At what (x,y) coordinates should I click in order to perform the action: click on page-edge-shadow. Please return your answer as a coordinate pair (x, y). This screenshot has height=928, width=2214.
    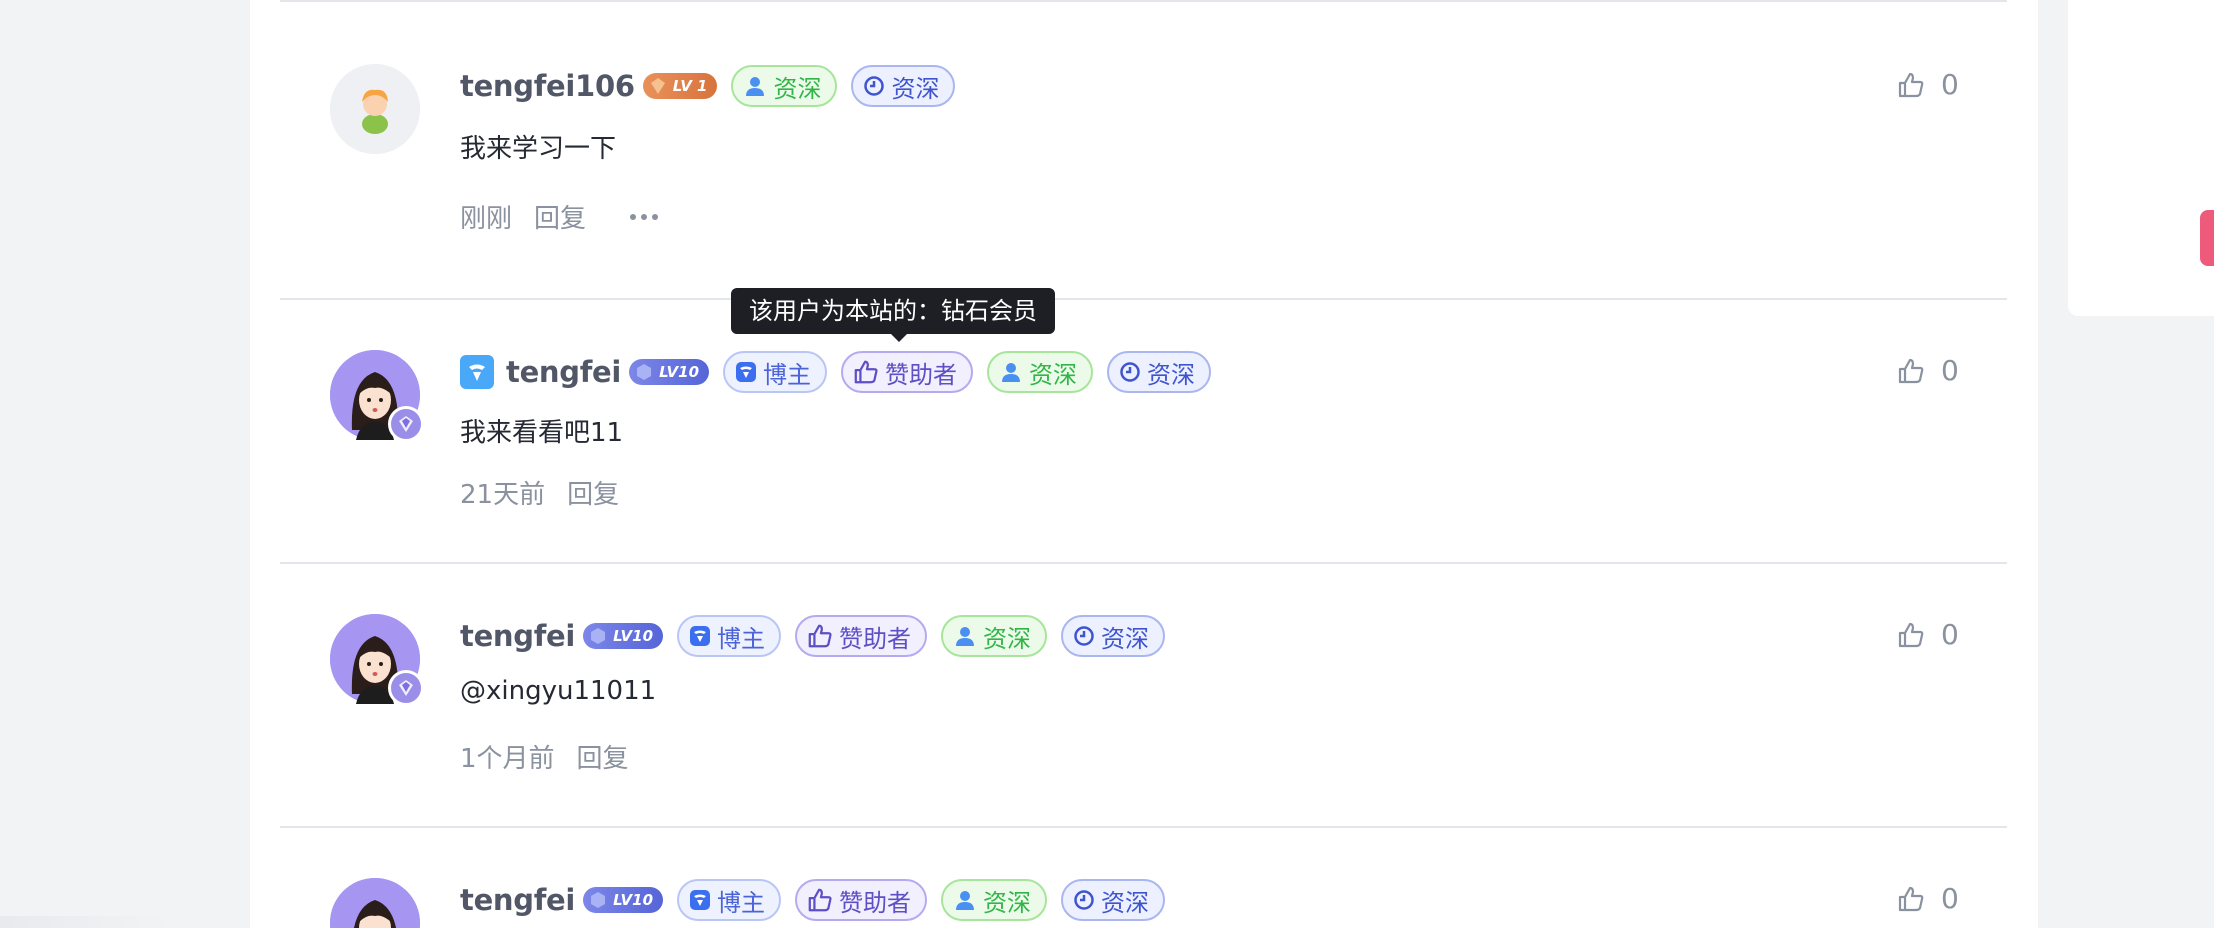
    Looking at the image, I should click on (85, 922).